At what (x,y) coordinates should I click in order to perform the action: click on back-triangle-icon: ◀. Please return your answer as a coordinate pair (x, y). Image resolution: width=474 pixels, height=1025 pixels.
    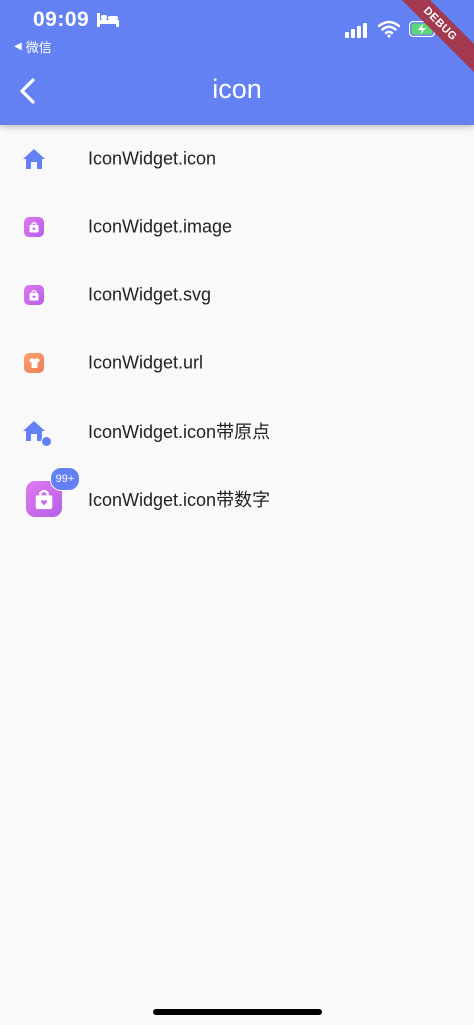
    Looking at the image, I should click on (18, 46).